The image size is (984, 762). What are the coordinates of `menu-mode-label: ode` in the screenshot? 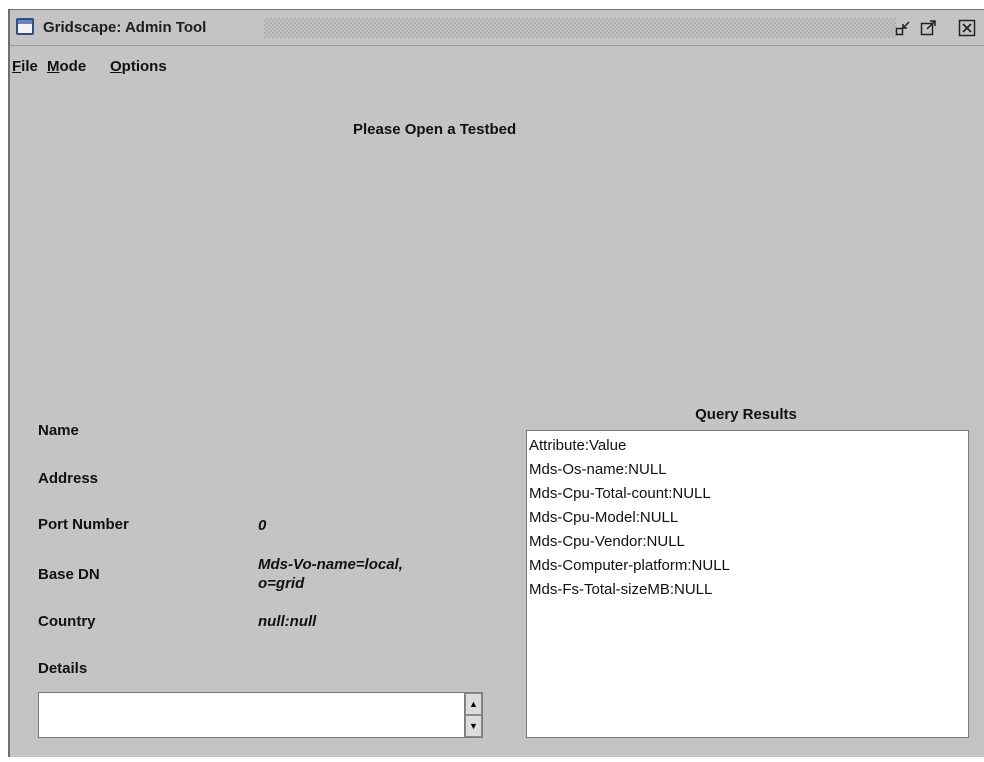 It's located at (73, 66).